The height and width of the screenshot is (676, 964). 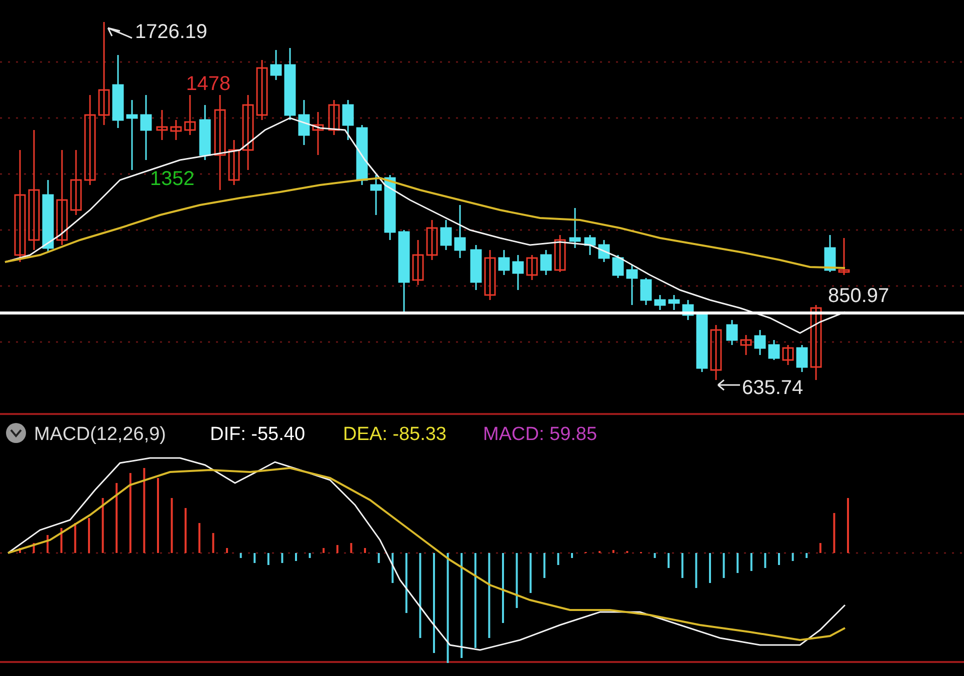 What do you see at coordinates (171, 32) in the screenshot?
I see `price-label: 1726.19` at bounding box center [171, 32].